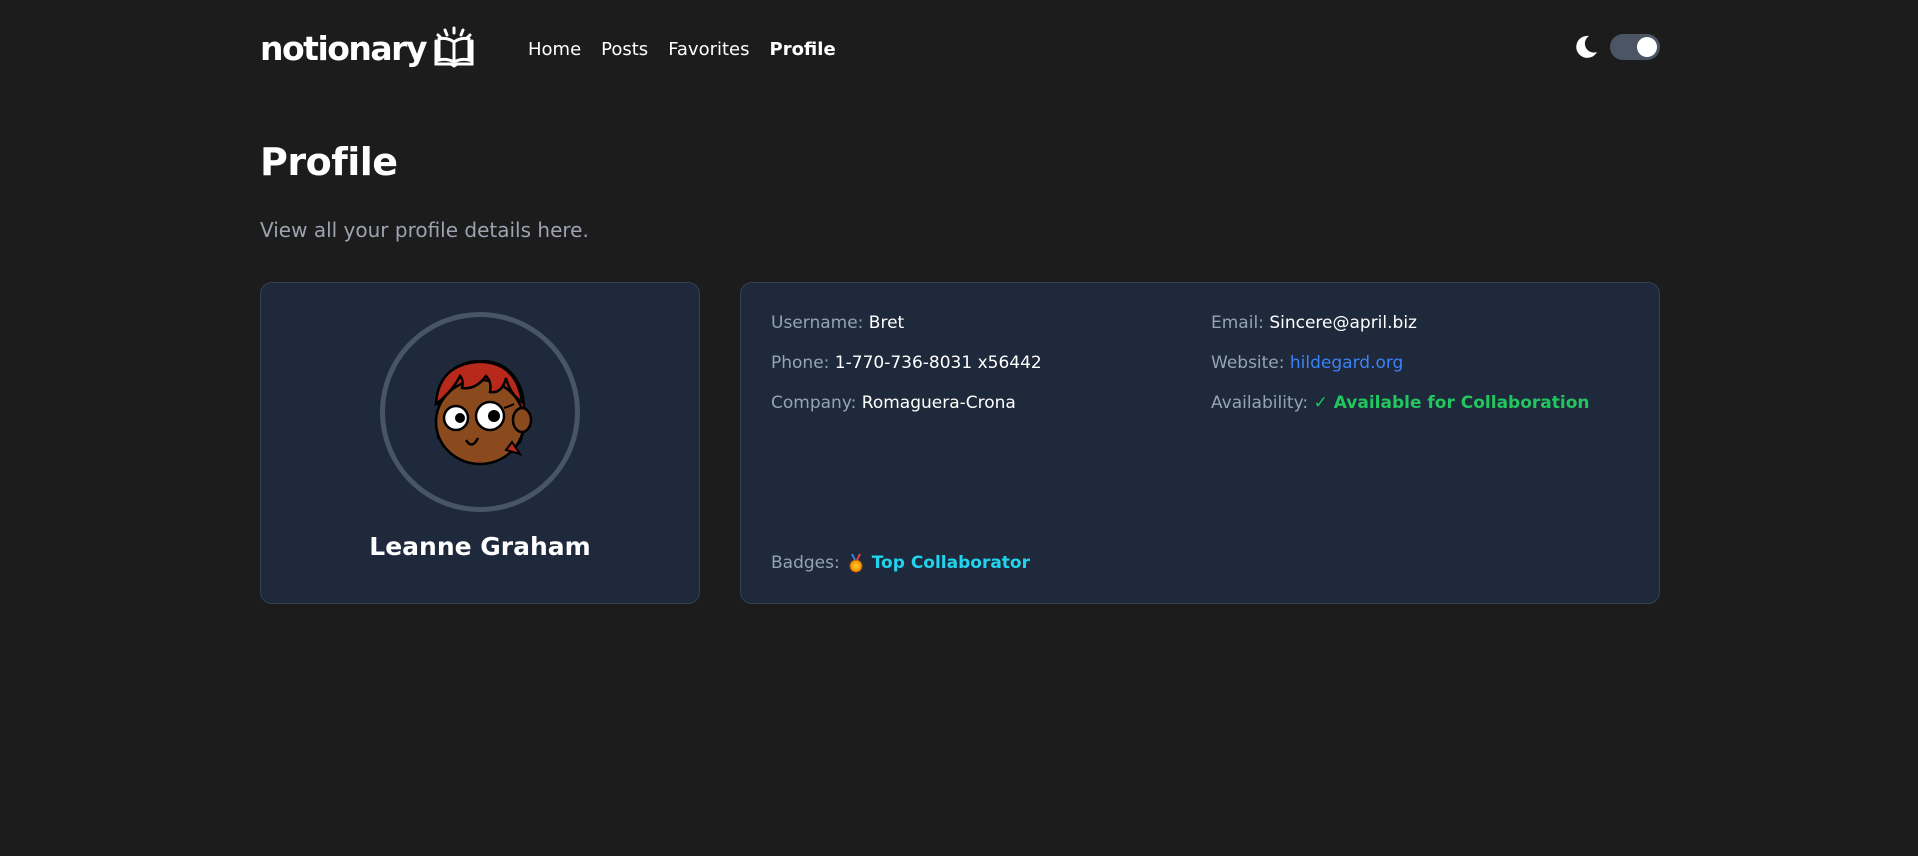 The width and height of the screenshot is (1918, 856). What do you see at coordinates (424, 230) in the screenshot?
I see `page-subtitle: View all your profile details here.` at bounding box center [424, 230].